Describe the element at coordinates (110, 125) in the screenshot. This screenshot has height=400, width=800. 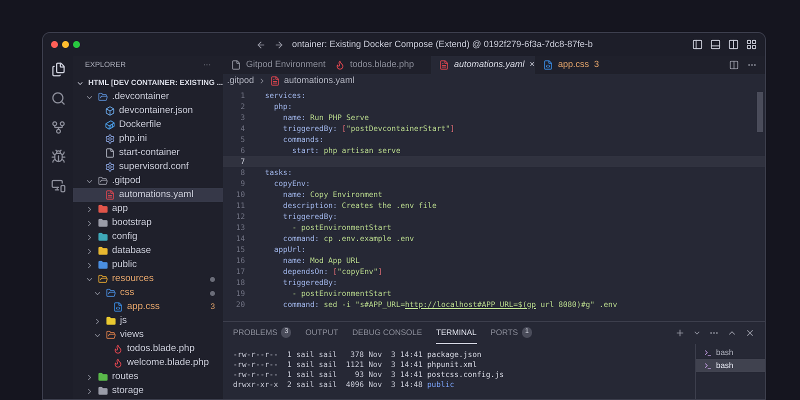
I see `container-icon` at that location.